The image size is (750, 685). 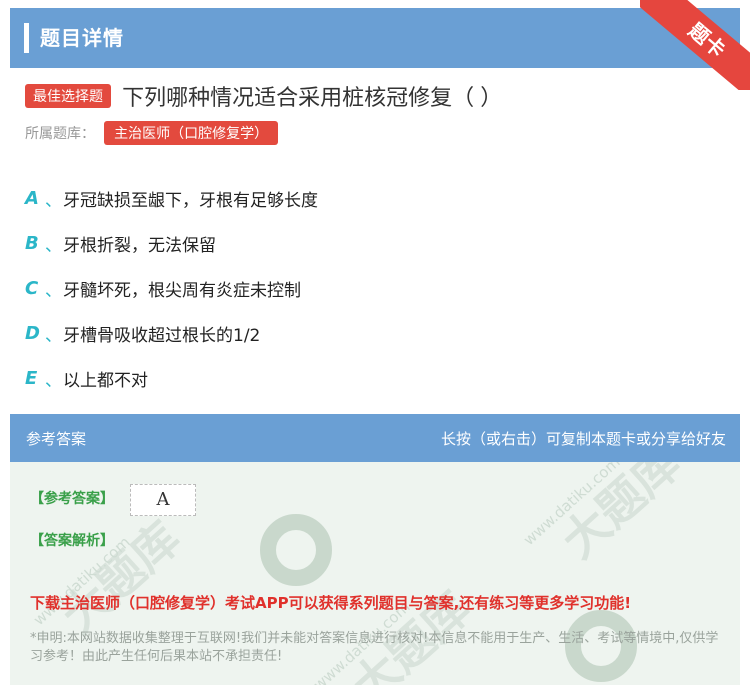 I want to click on watermark-logo-icon, so click(x=296, y=550).